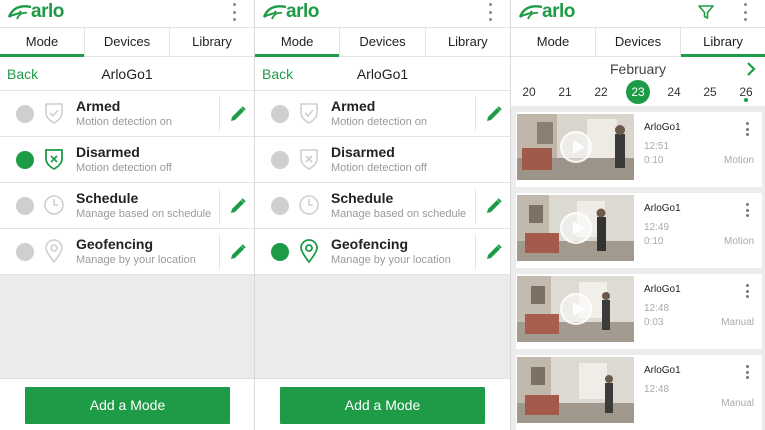  Describe the element at coordinates (710, 92) in the screenshot. I see `date-item: 25` at that location.